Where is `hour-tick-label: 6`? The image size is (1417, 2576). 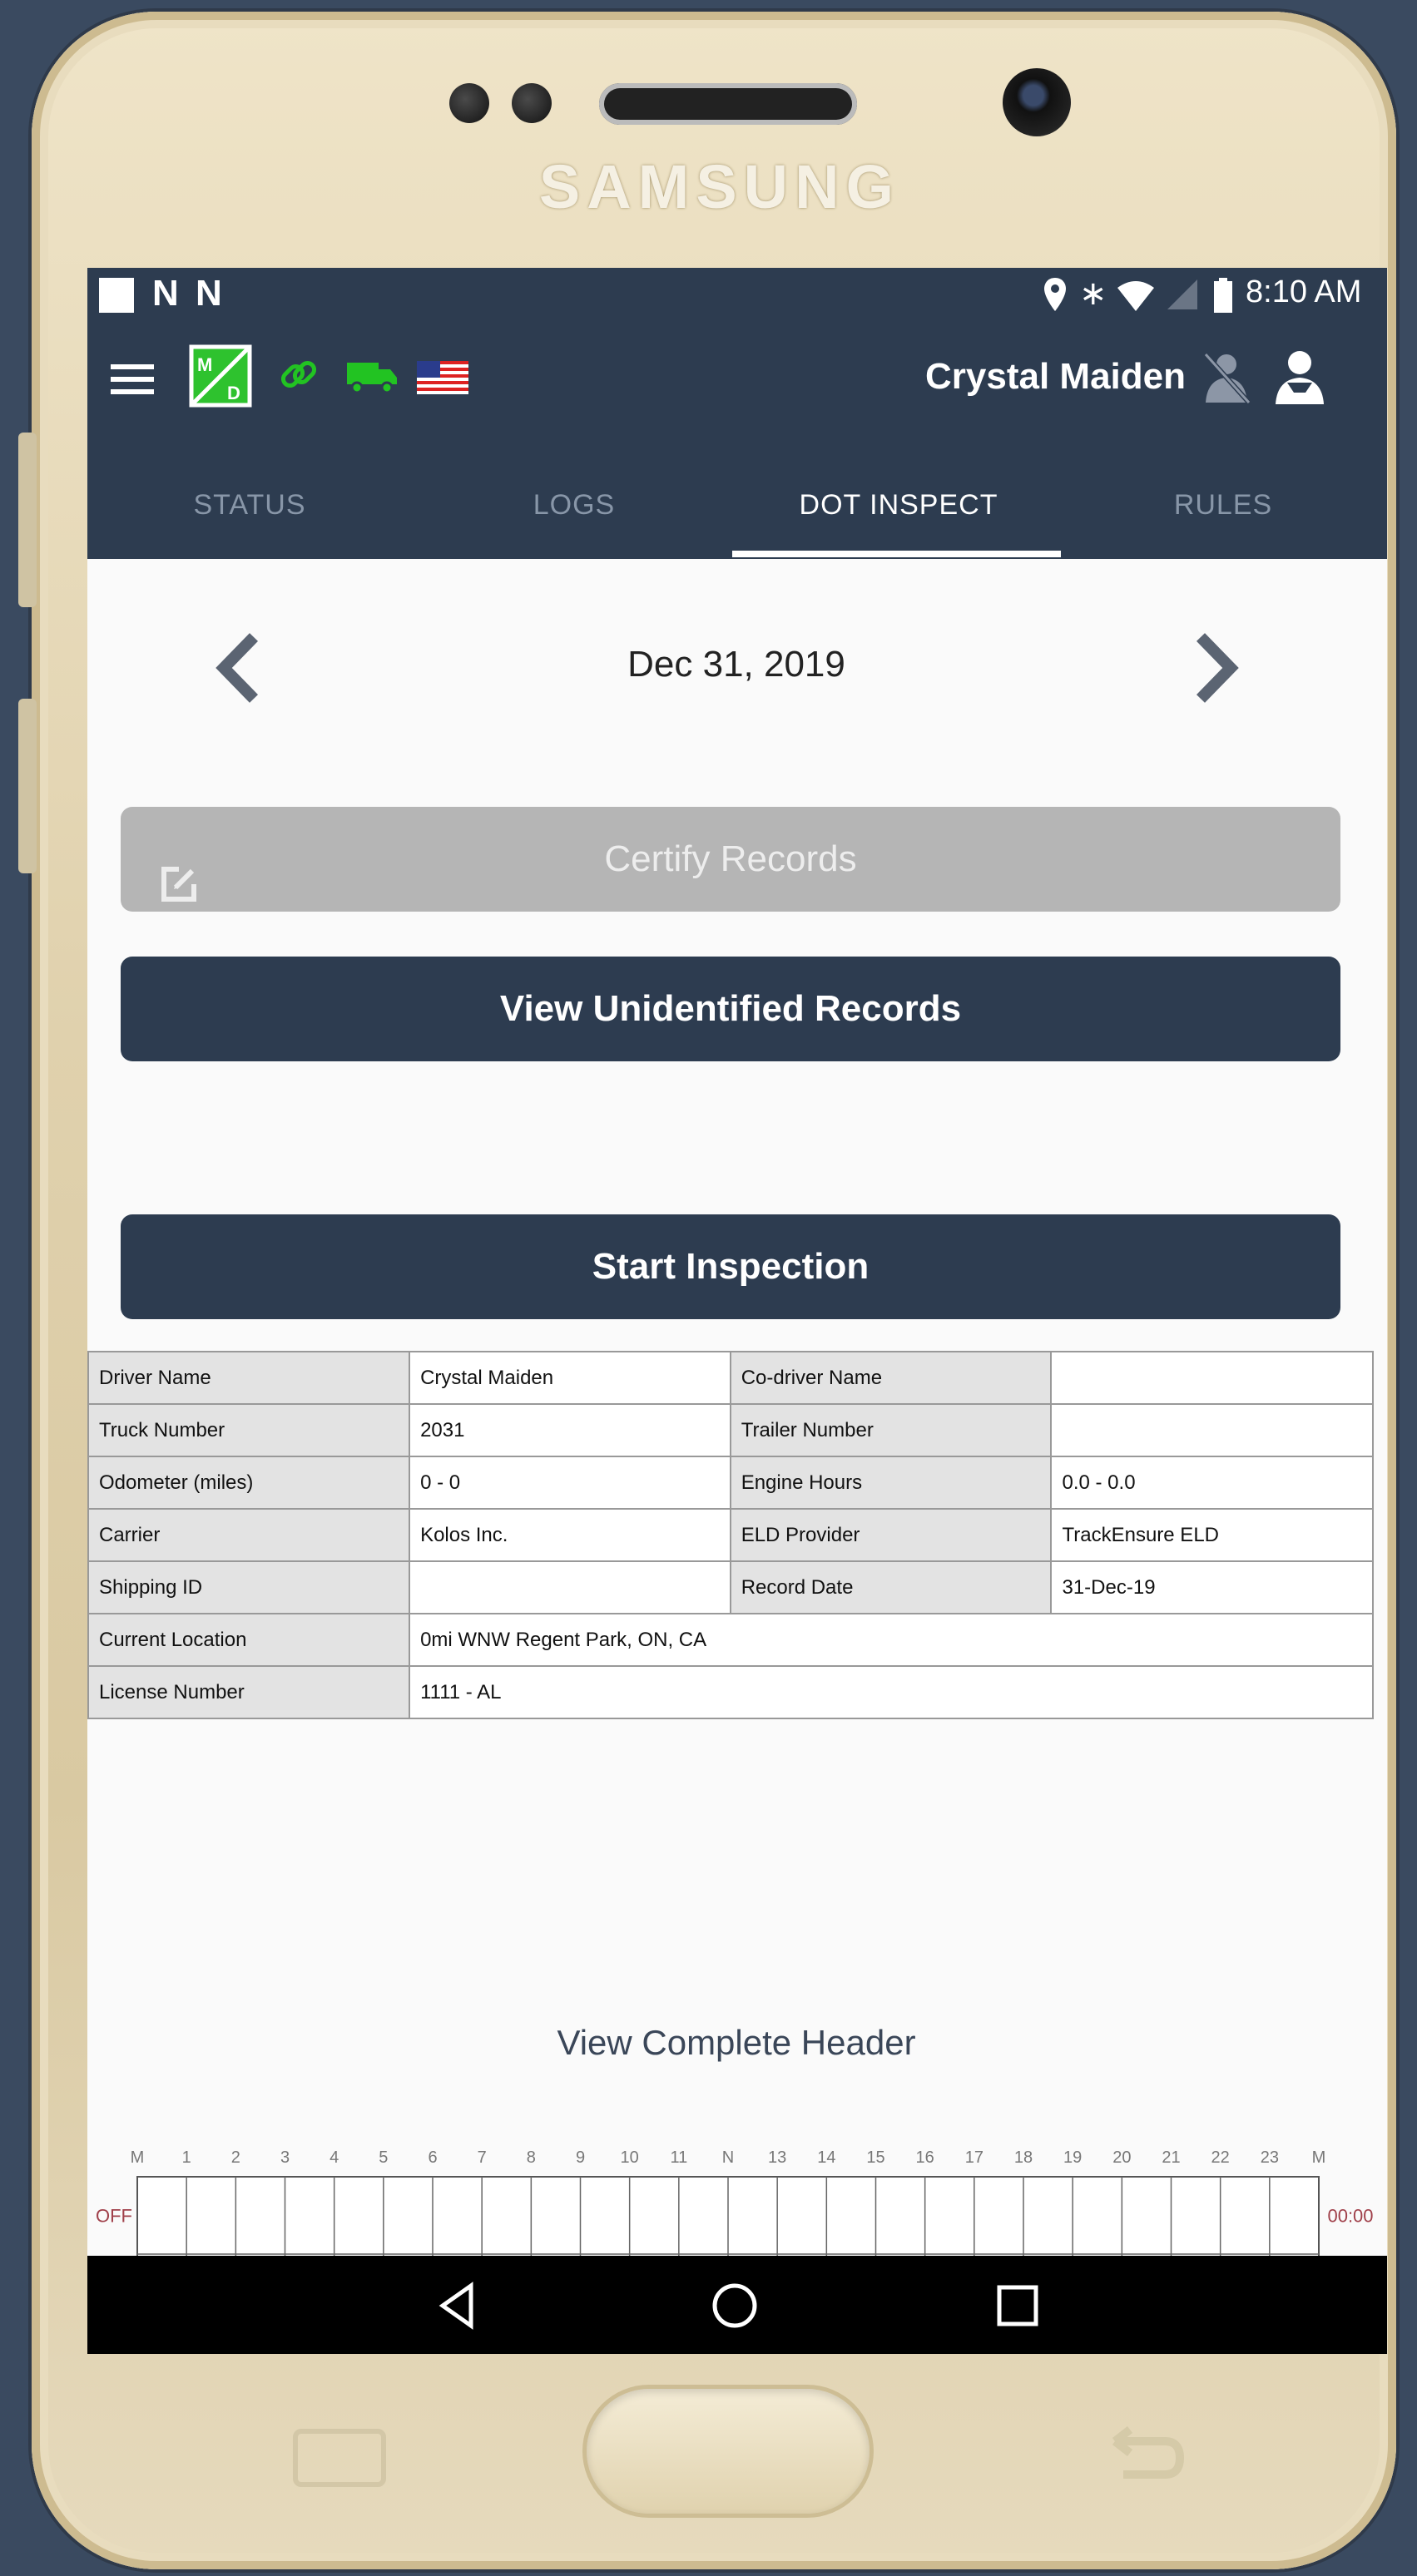
hour-tick-label: 6 is located at coordinates (432, 2157).